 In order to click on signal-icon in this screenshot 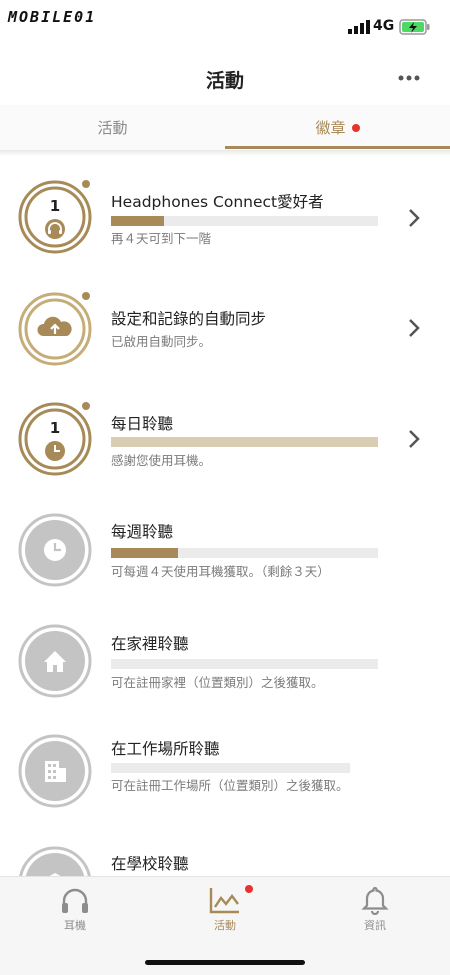, I will do `click(359, 27)`.